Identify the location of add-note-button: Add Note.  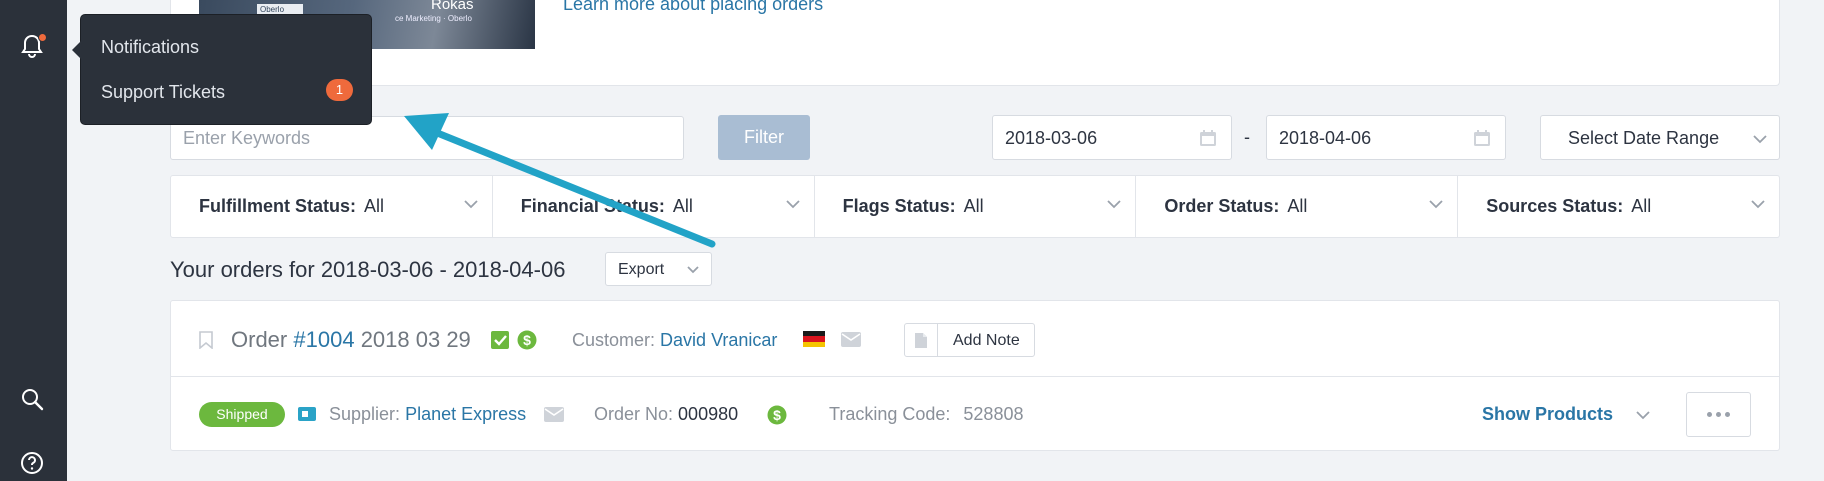
(969, 340).